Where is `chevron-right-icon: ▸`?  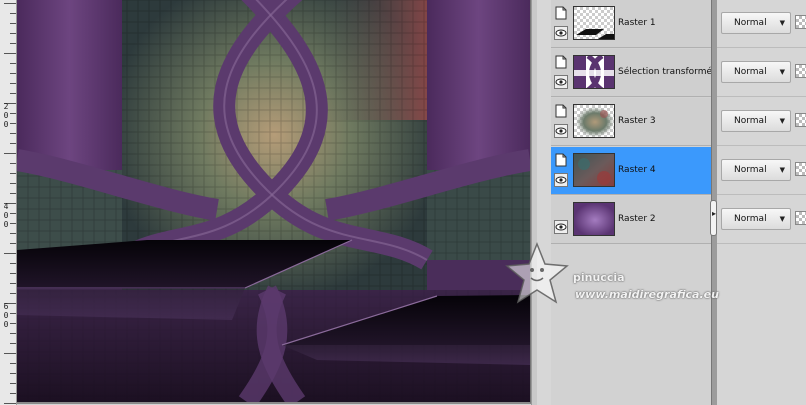
chevron-right-icon: ▸ is located at coordinates (714, 213).